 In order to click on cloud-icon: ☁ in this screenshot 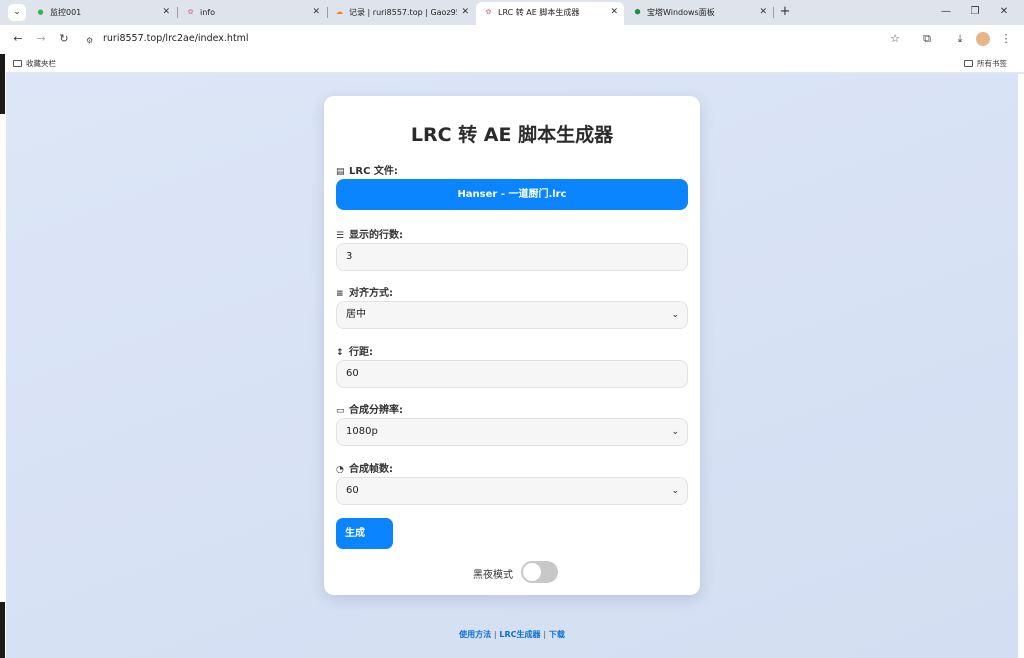, I will do `click(339, 12)`.